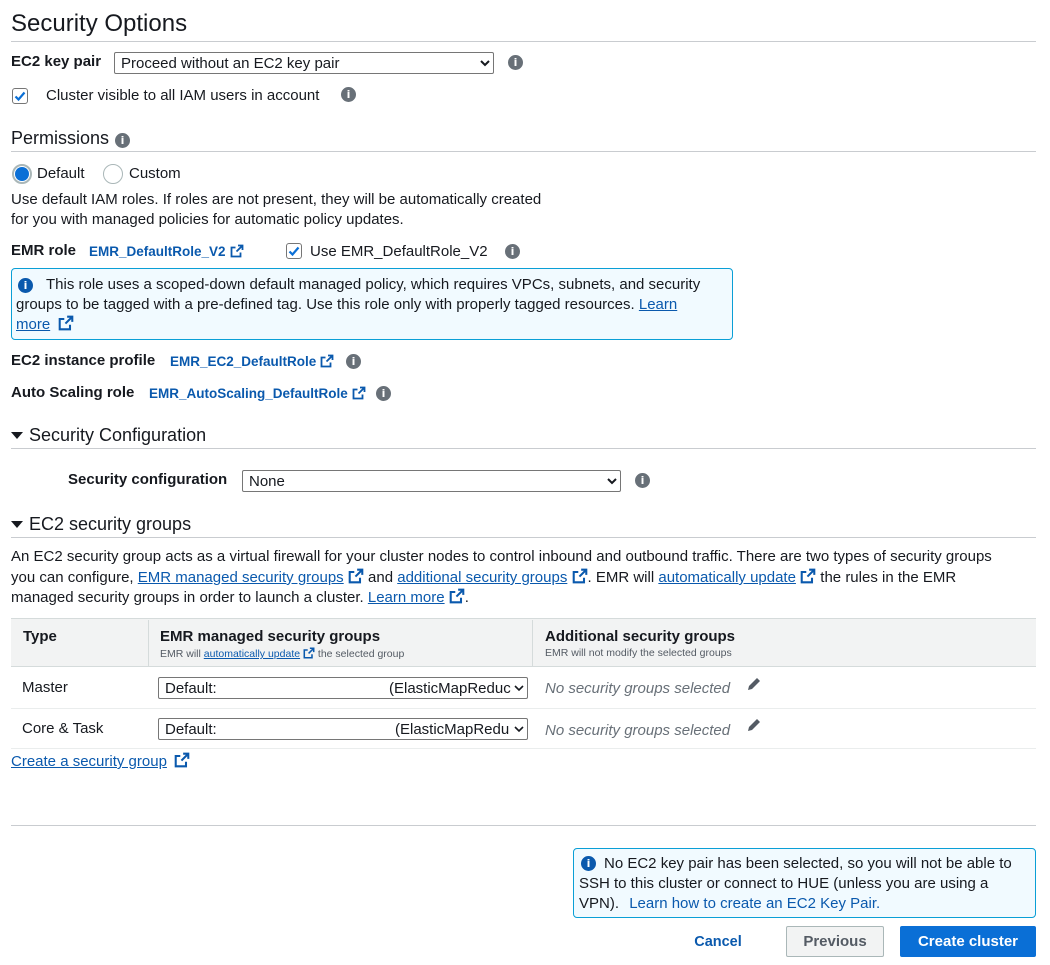  Describe the element at coordinates (754, 903) in the screenshot. I see `create-key-pair-link: Learn how to create an EC2 Key Pair.` at that location.